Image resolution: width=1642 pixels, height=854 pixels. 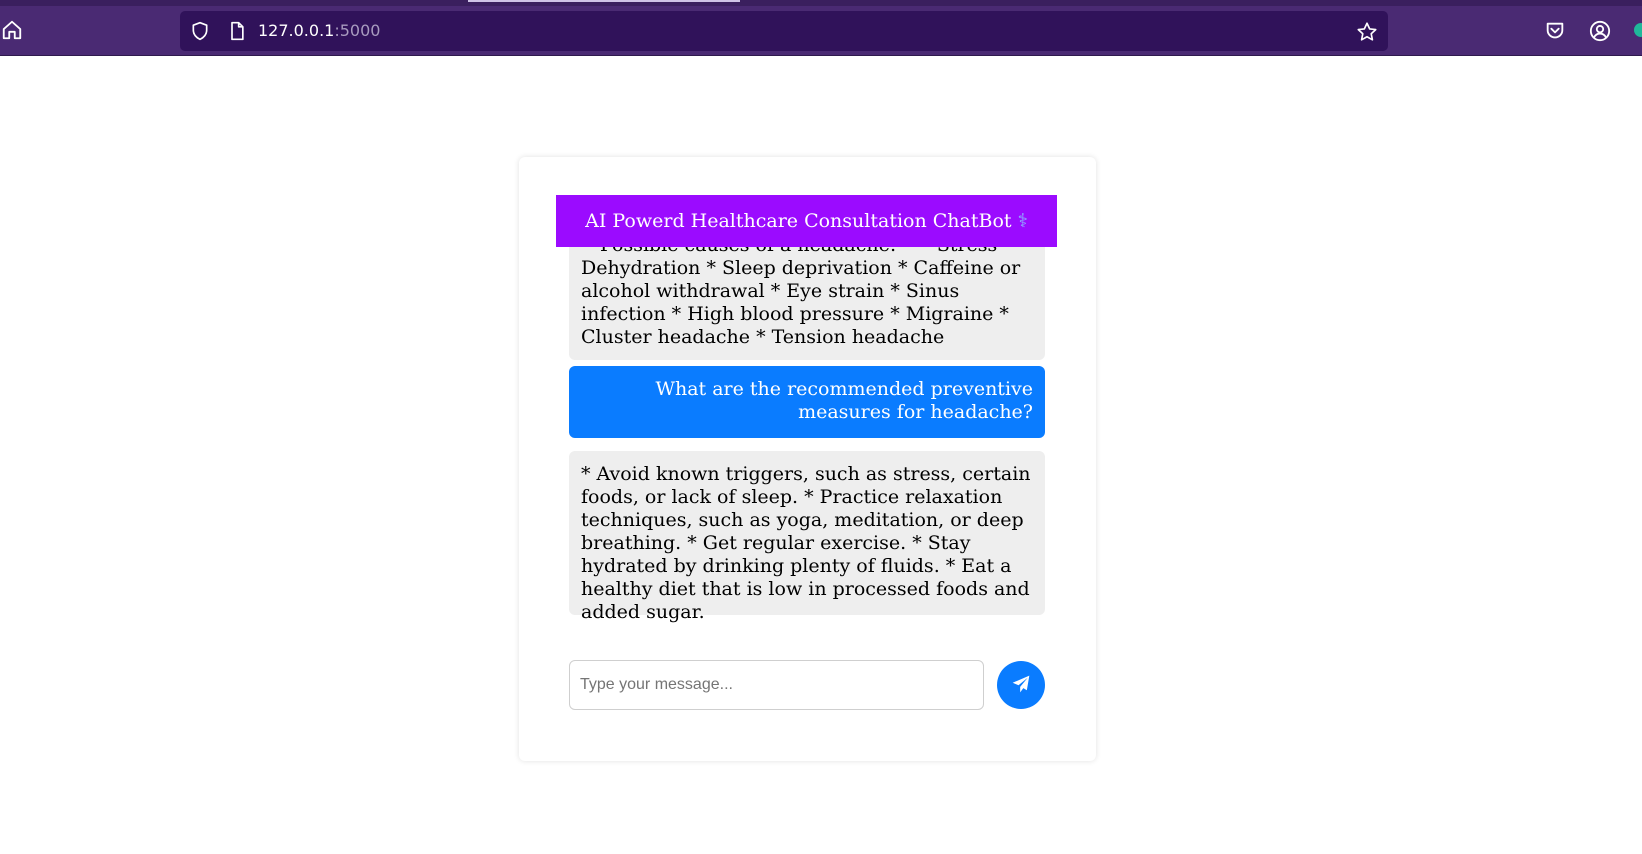 I want to click on star-icon, so click(x=1367, y=32).